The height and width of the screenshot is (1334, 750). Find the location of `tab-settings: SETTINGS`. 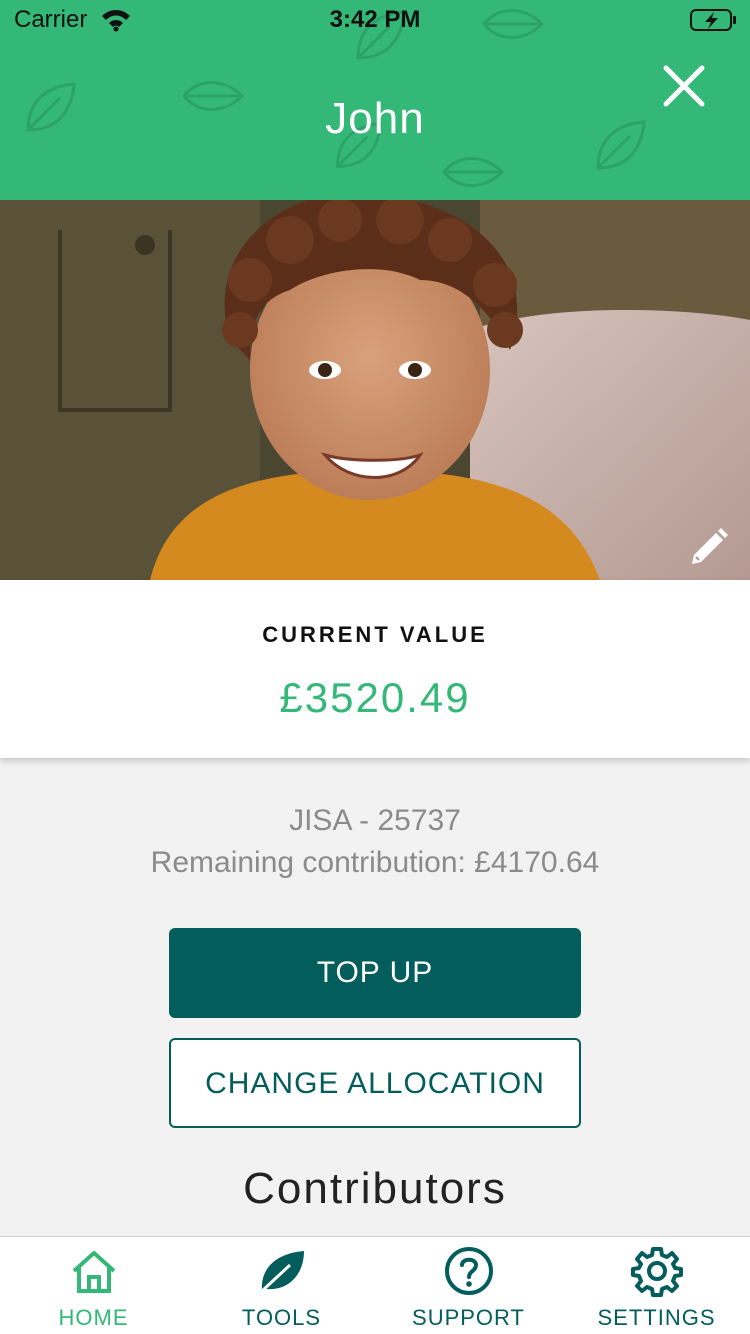

tab-settings: SETTINGS is located at coordinates (656, 1285).